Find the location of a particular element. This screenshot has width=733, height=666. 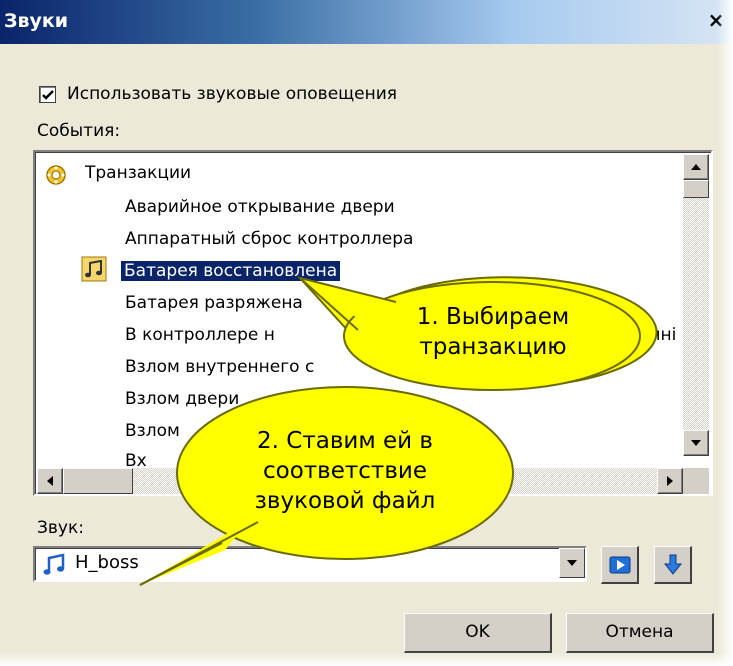

tree-item-label: Взлом is located at coordinates (152, 431).